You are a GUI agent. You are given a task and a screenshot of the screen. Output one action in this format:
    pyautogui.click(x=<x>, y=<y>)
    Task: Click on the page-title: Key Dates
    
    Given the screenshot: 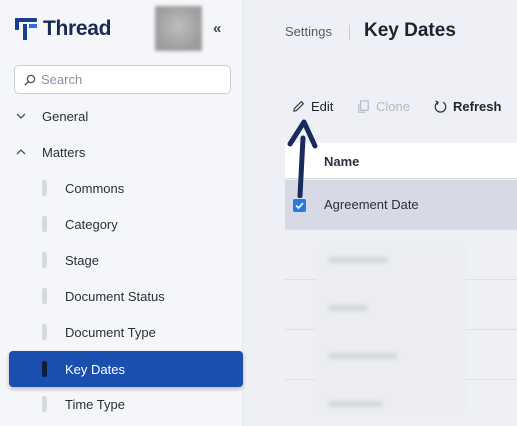 What is the action you would take?
    pyautogui.click(x=410, y=30)
    